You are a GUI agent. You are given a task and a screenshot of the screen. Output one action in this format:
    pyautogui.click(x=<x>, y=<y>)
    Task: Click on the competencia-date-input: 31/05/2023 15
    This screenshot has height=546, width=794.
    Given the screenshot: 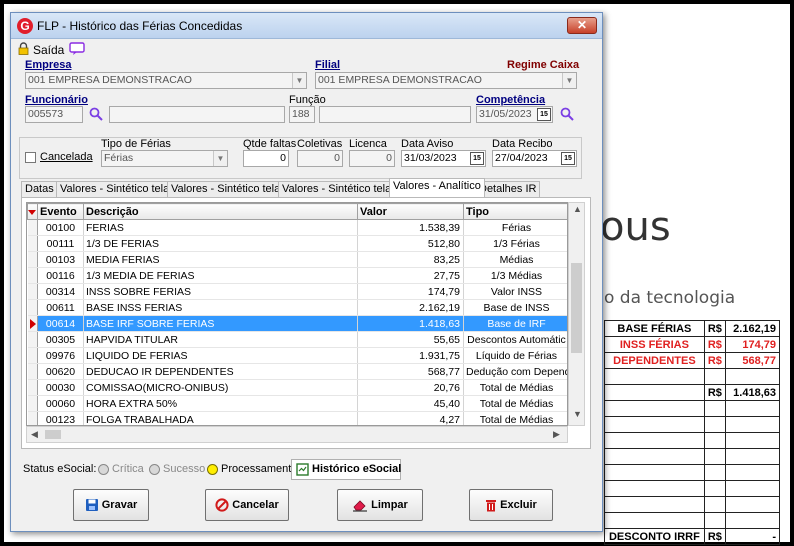 What is the action you would take?
    pyautogui.click(x=514, y=114)
    